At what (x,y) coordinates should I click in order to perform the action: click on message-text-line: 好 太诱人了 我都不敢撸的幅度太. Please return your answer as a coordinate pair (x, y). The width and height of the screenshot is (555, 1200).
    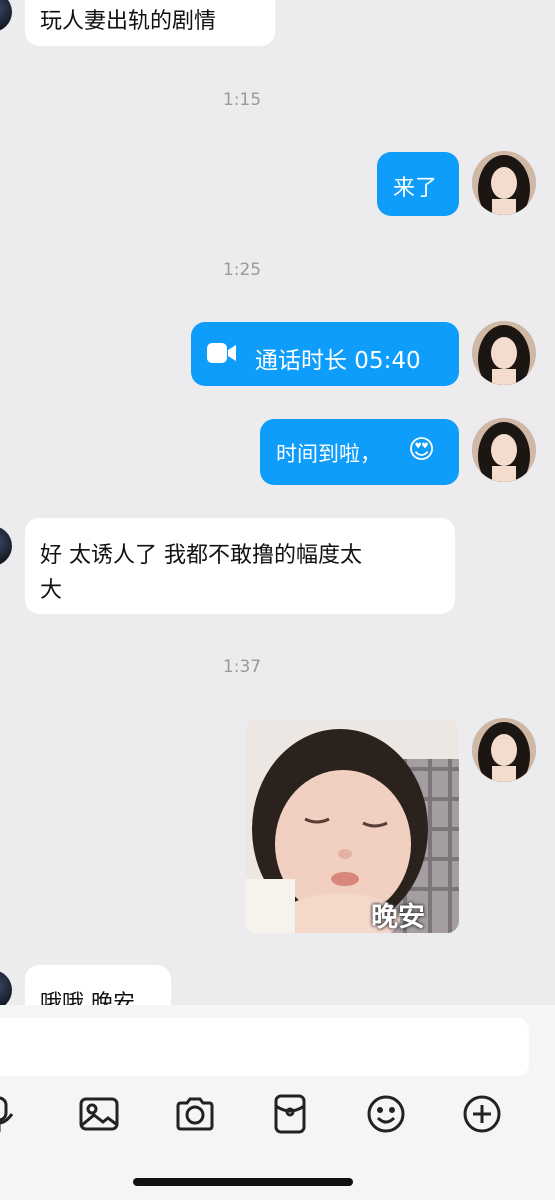
    Looking at the image, I should click on (201, 555).